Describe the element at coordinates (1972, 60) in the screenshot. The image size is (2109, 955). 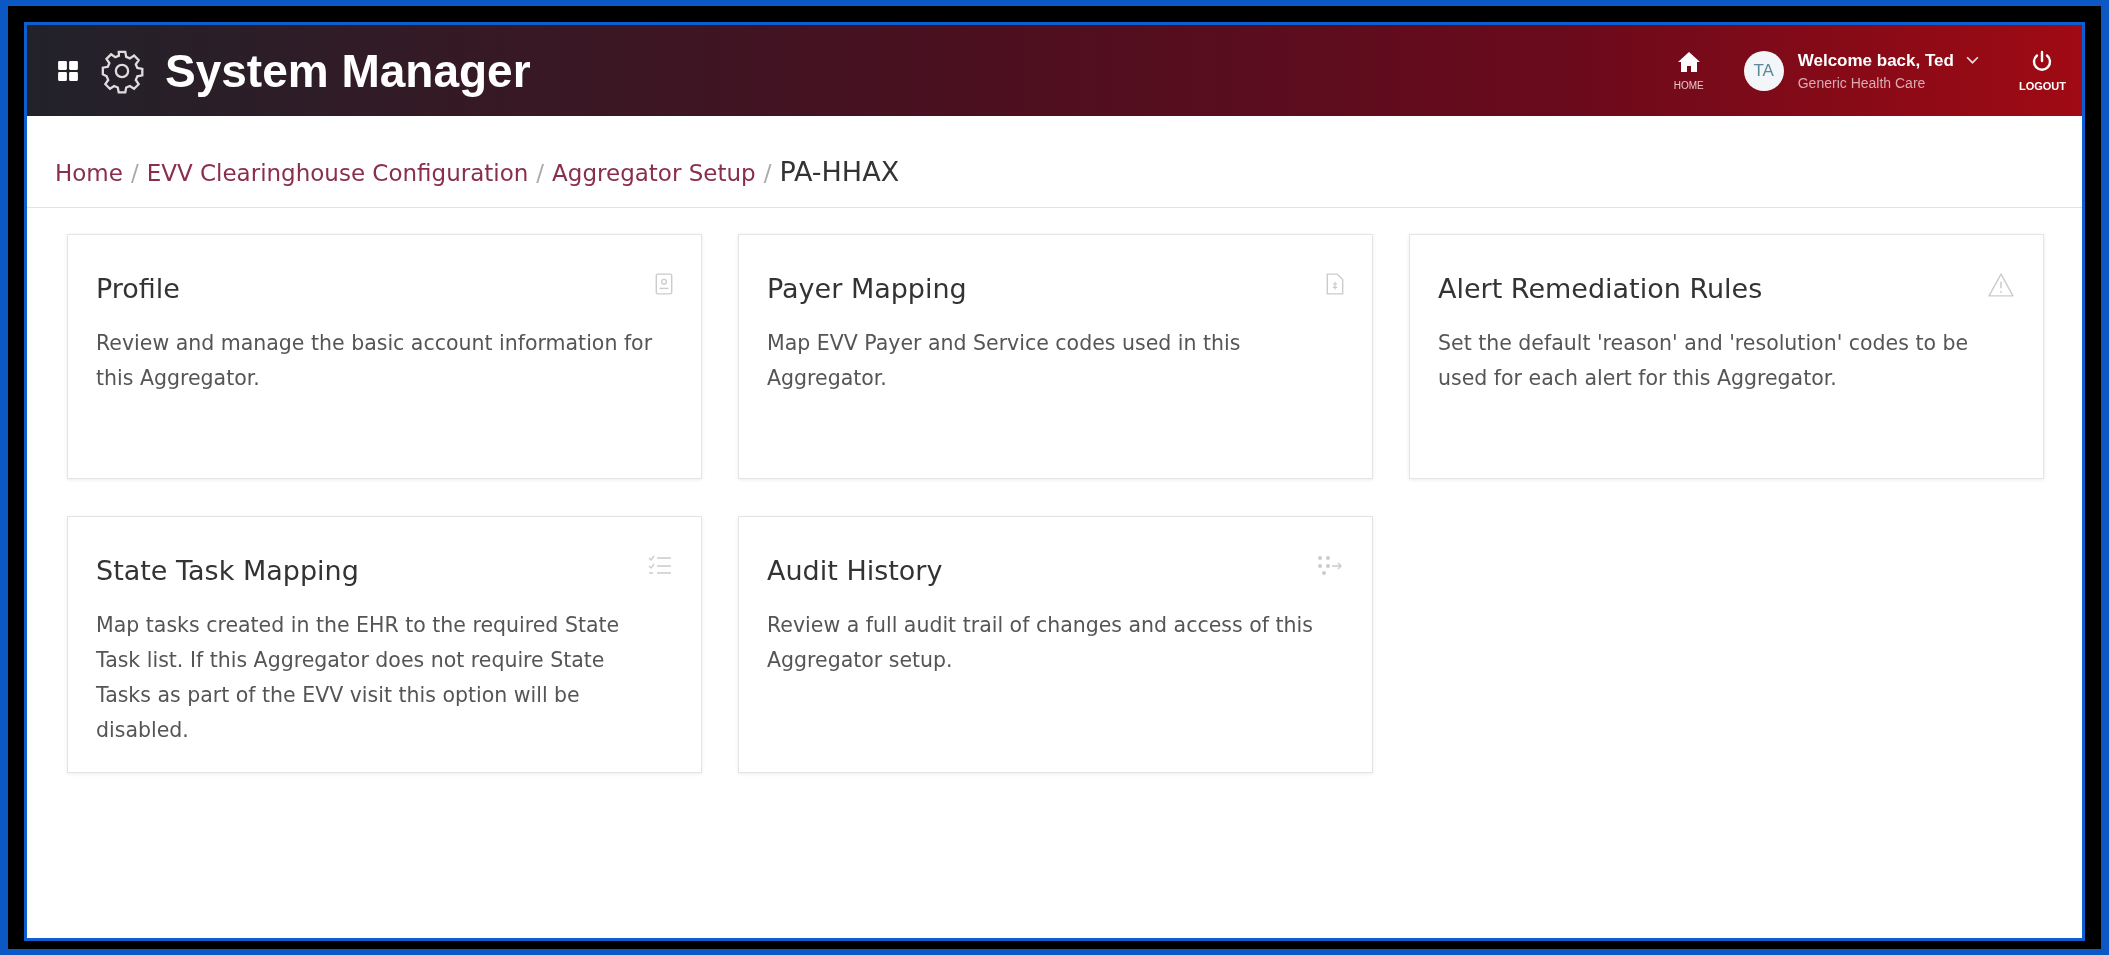
I see `chevron-down-icon` at that location.